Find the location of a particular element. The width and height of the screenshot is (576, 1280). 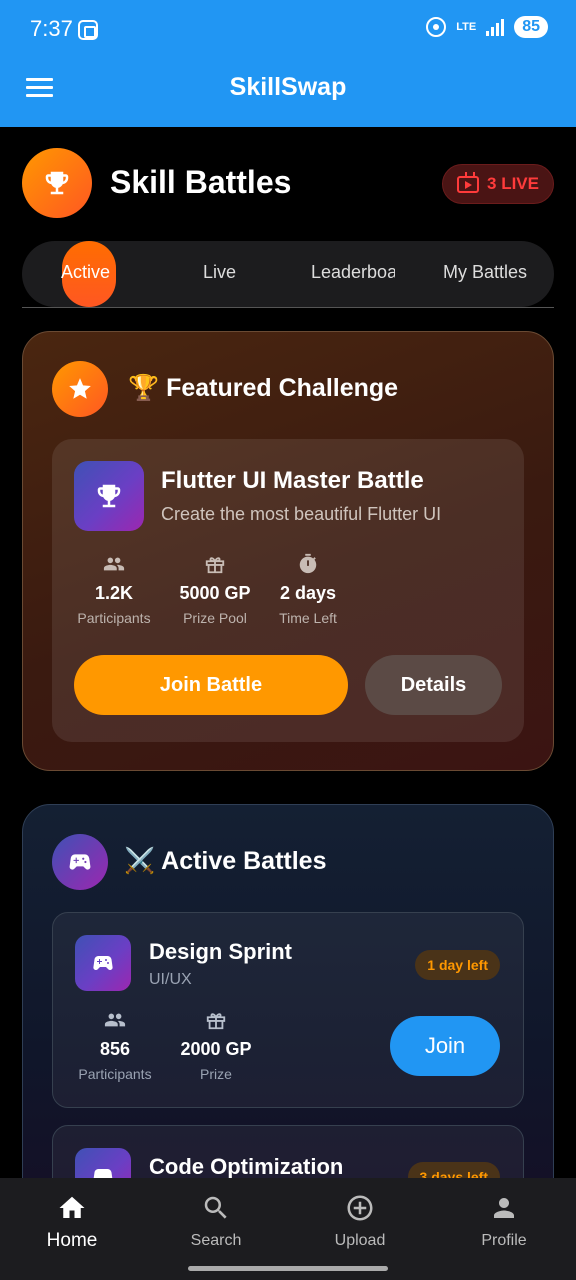

stat-value: 856 is located at coordinates (115, 1049).